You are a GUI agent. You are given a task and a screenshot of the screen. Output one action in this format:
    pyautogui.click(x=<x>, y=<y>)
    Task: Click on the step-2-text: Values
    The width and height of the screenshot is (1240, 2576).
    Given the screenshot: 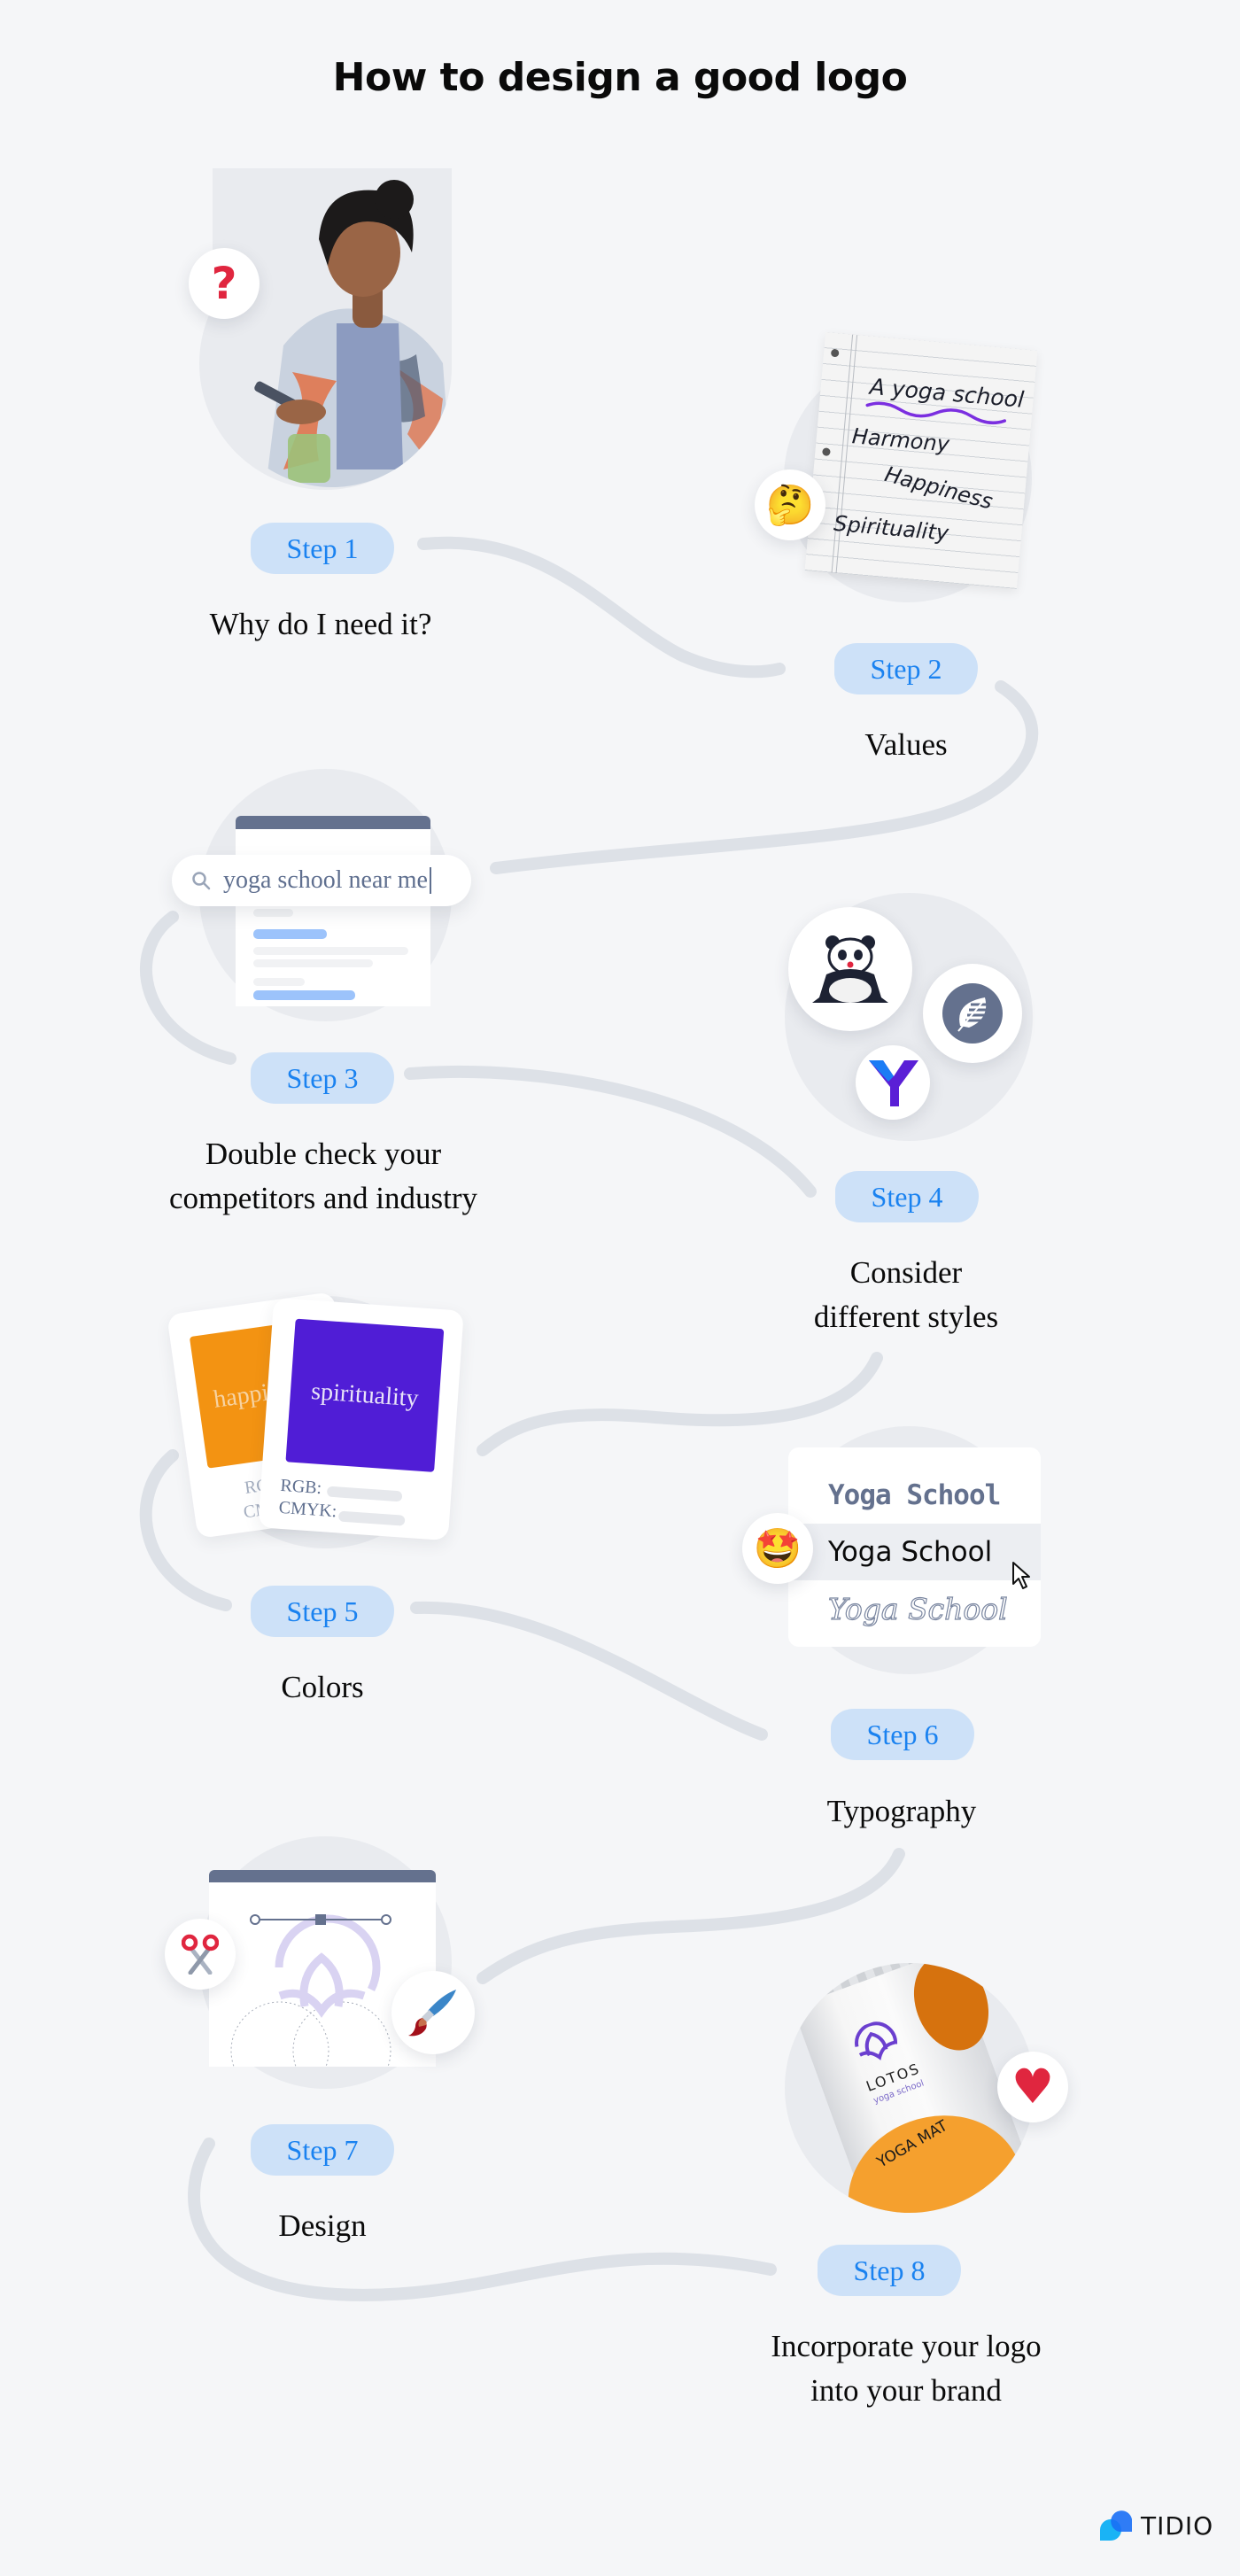 What is the action you would take?
    pyautogui.click(x=906, y=744)
    